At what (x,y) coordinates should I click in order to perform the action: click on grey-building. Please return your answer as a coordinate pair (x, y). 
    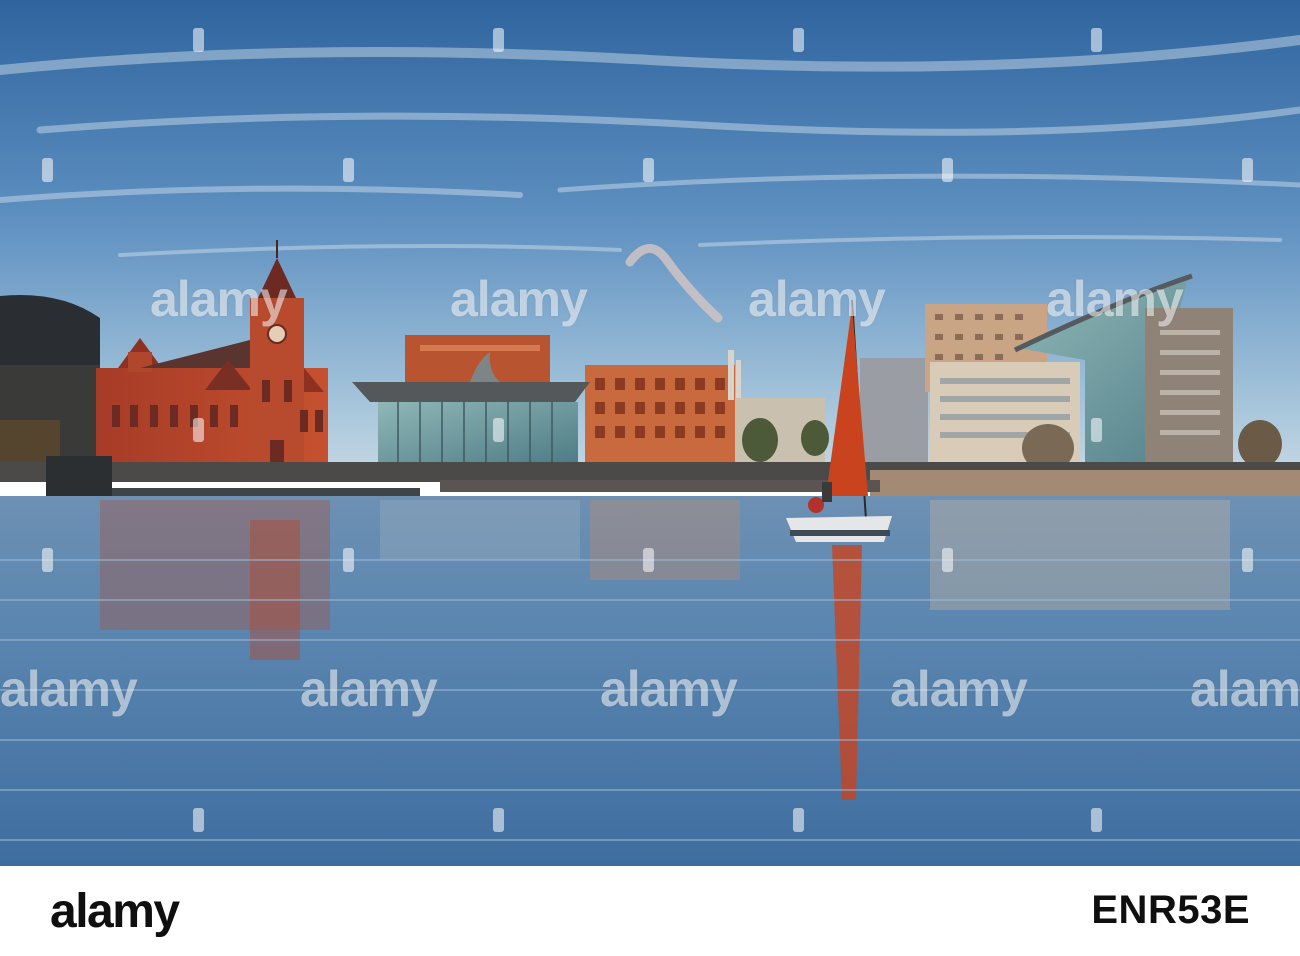
    Looking at the image, I should click on (894, 410).